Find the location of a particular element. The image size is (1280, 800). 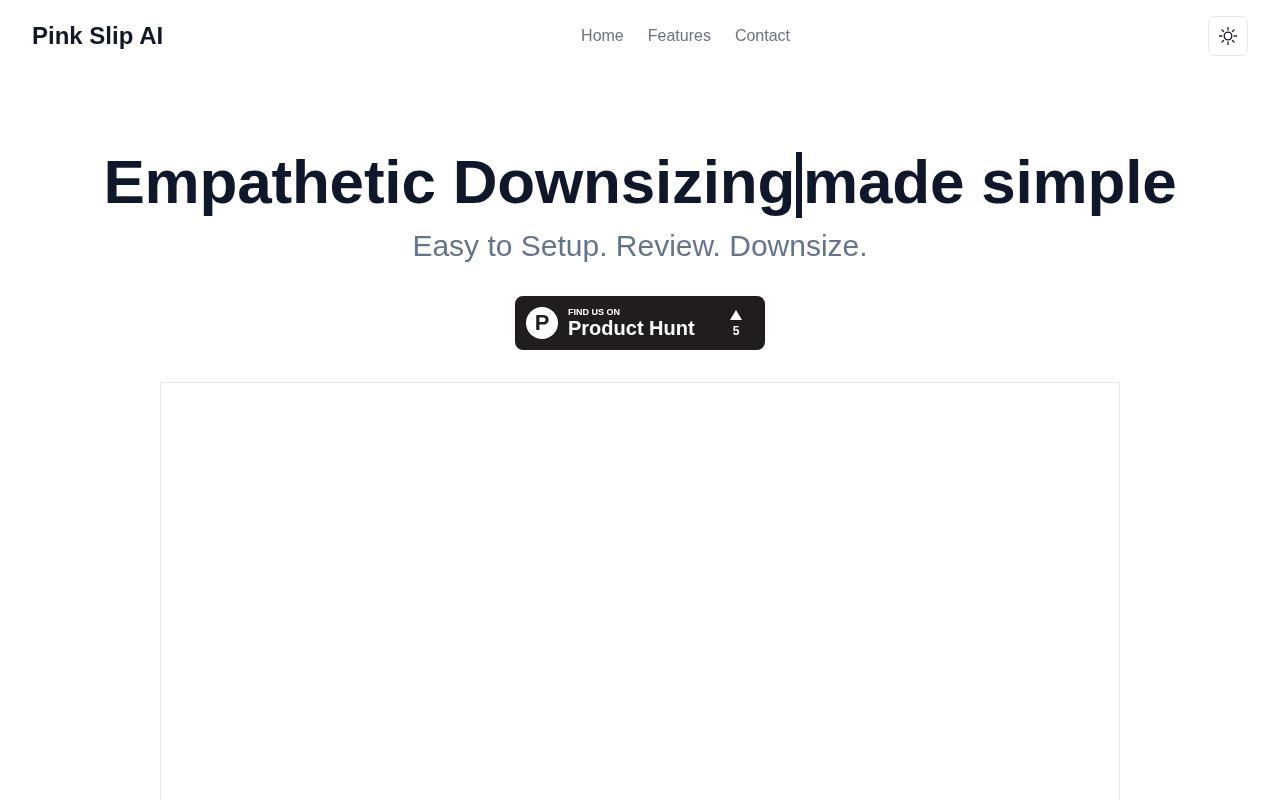

badge-title: Product Hunt is located at coordinates (631, 328).